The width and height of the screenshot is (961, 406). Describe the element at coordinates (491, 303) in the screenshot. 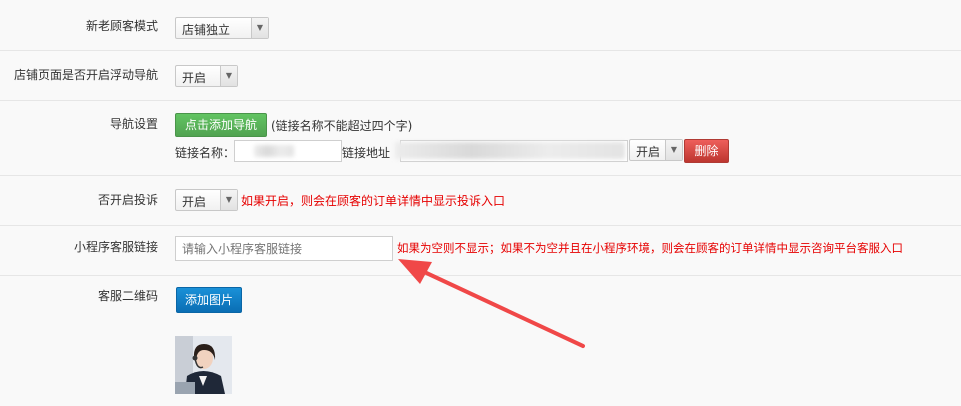

I see `annotation-arrow-icon` at that location.